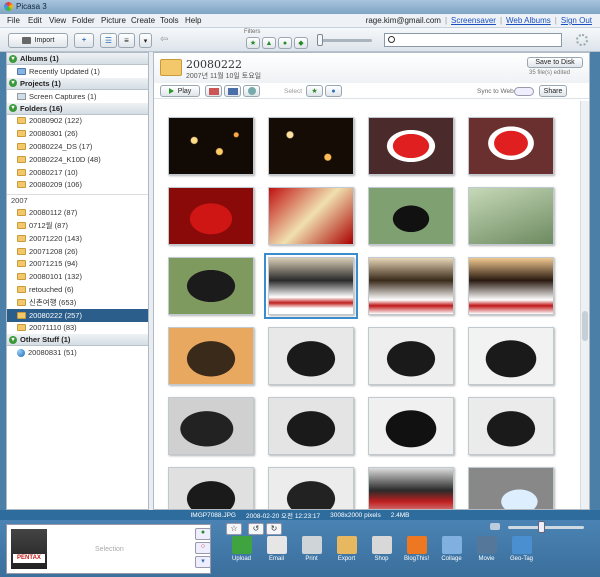 The image size is (600, 577). What do you see at coordinates (576, 20) in the screenshot?
I see `sign-out-link: Sign Out` at bounding box center [576, 20].